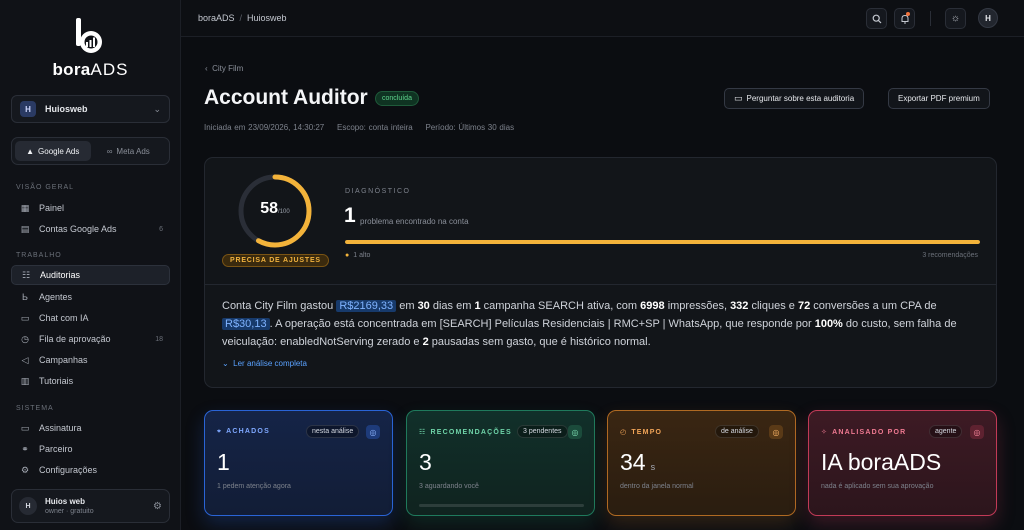  What do you see at coordinates (30, 151) in the screenshot?
I see `google-ads-icon: ▲` at bounding box center [30, 151].